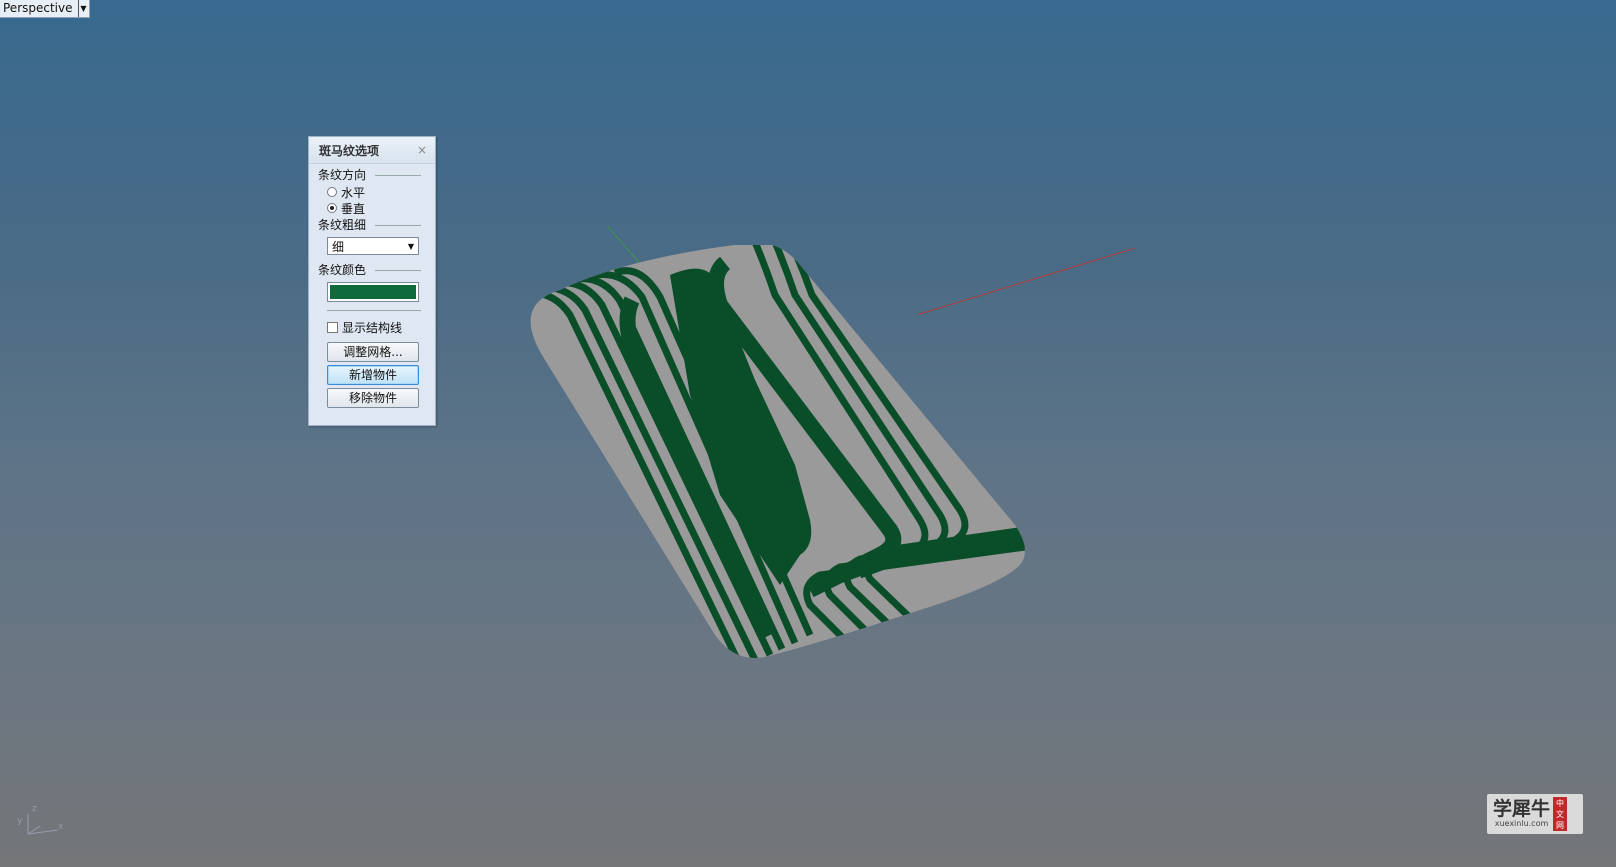  Describe the element at coordinates (373, 375) in the screenshot. I see `add-object-button: 新增物件` at that location.